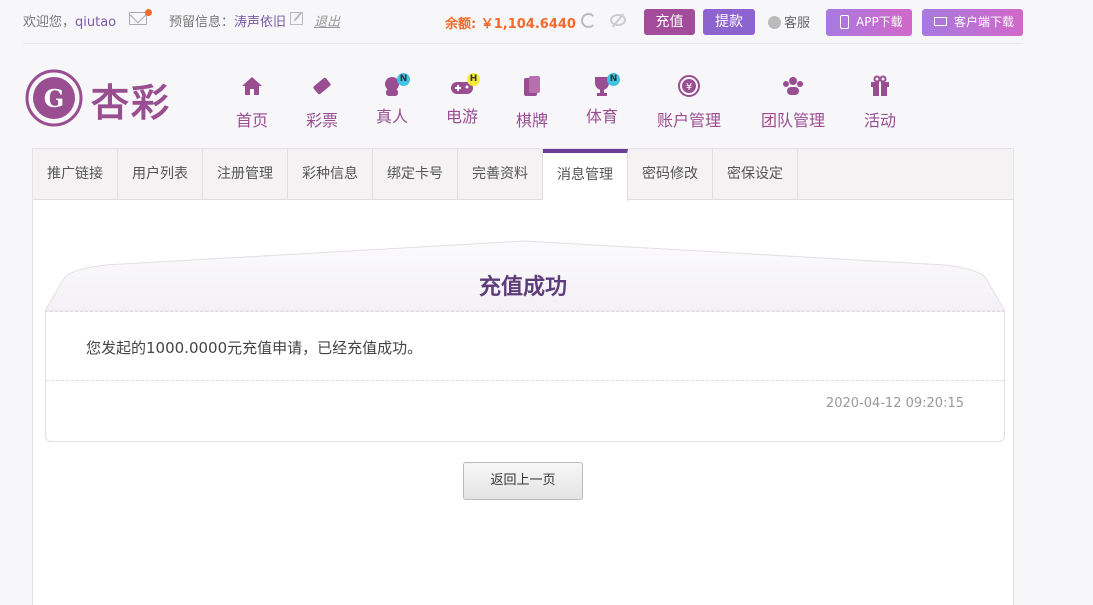 Image resolution: width=1093 pixels, height=605 pixels. What do you see at coordinates (670, 174) in the screenshot?
I see `tab-password: 密码修改` at bounding box center [670, 174].